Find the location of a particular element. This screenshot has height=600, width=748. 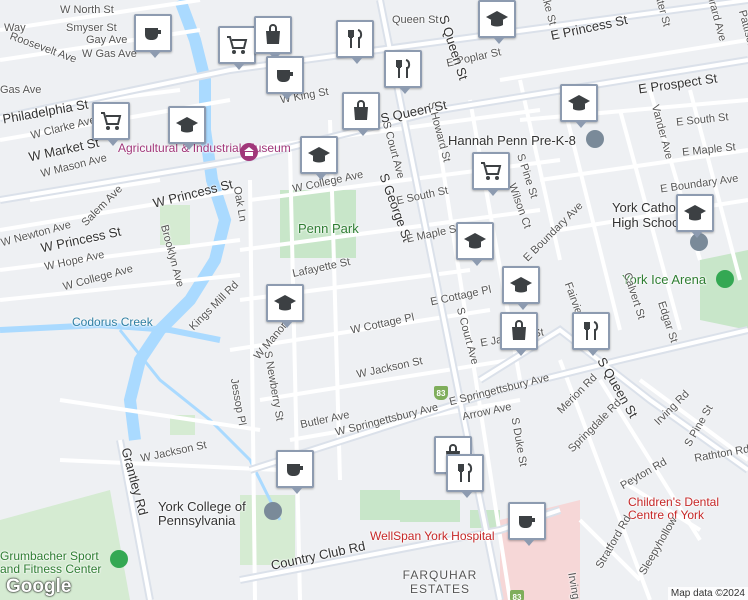

street-label: W North St is located at coordinates (87, 10).